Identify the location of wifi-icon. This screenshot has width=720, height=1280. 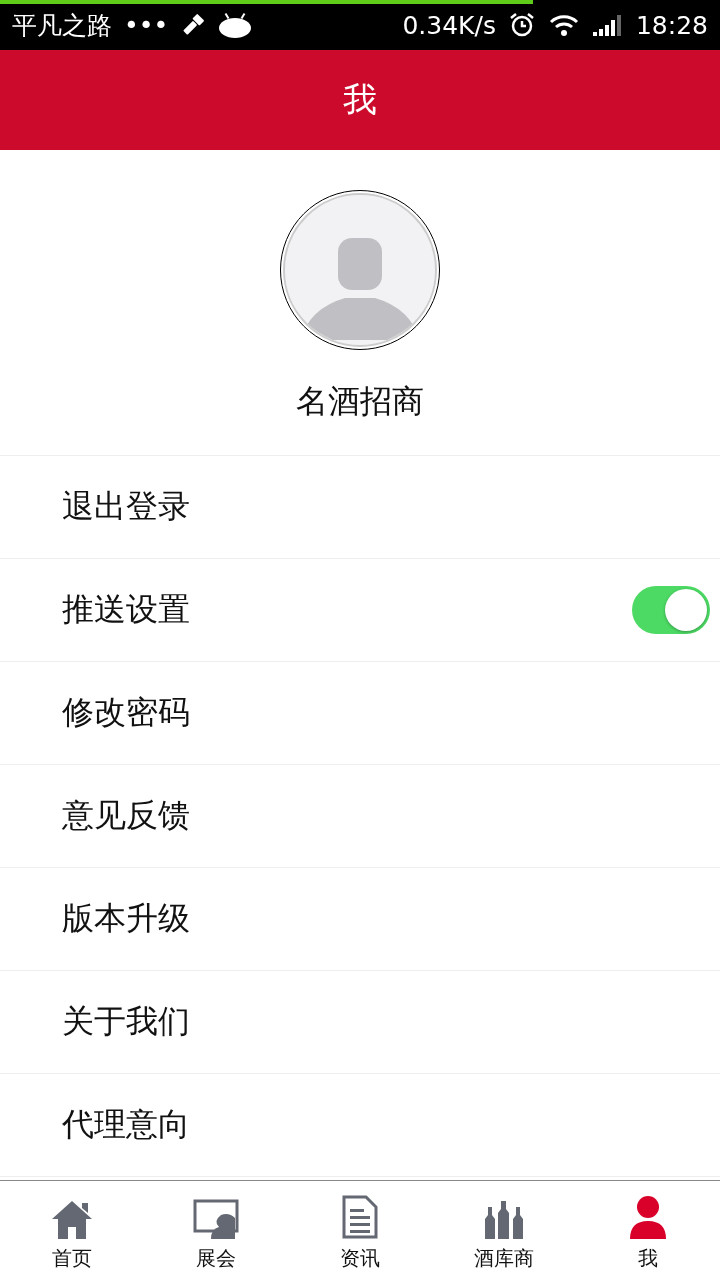
(563, 25).